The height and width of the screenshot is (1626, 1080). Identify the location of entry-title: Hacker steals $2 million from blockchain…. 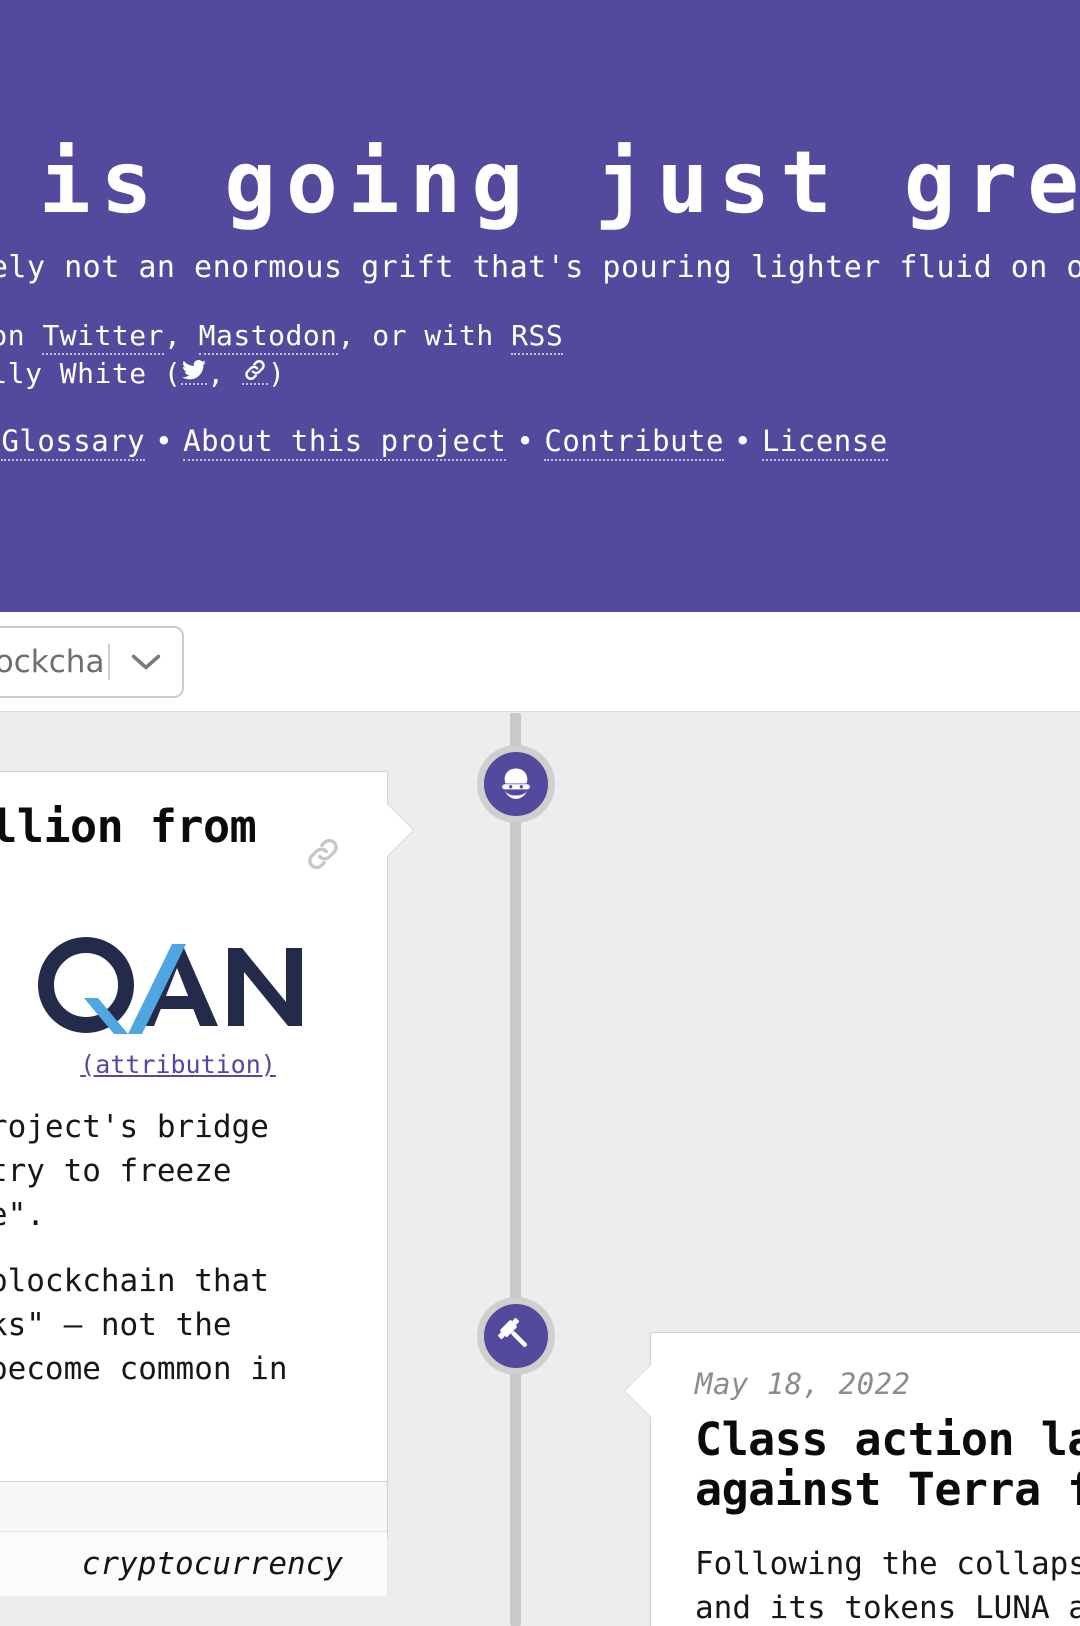
(128, 826).